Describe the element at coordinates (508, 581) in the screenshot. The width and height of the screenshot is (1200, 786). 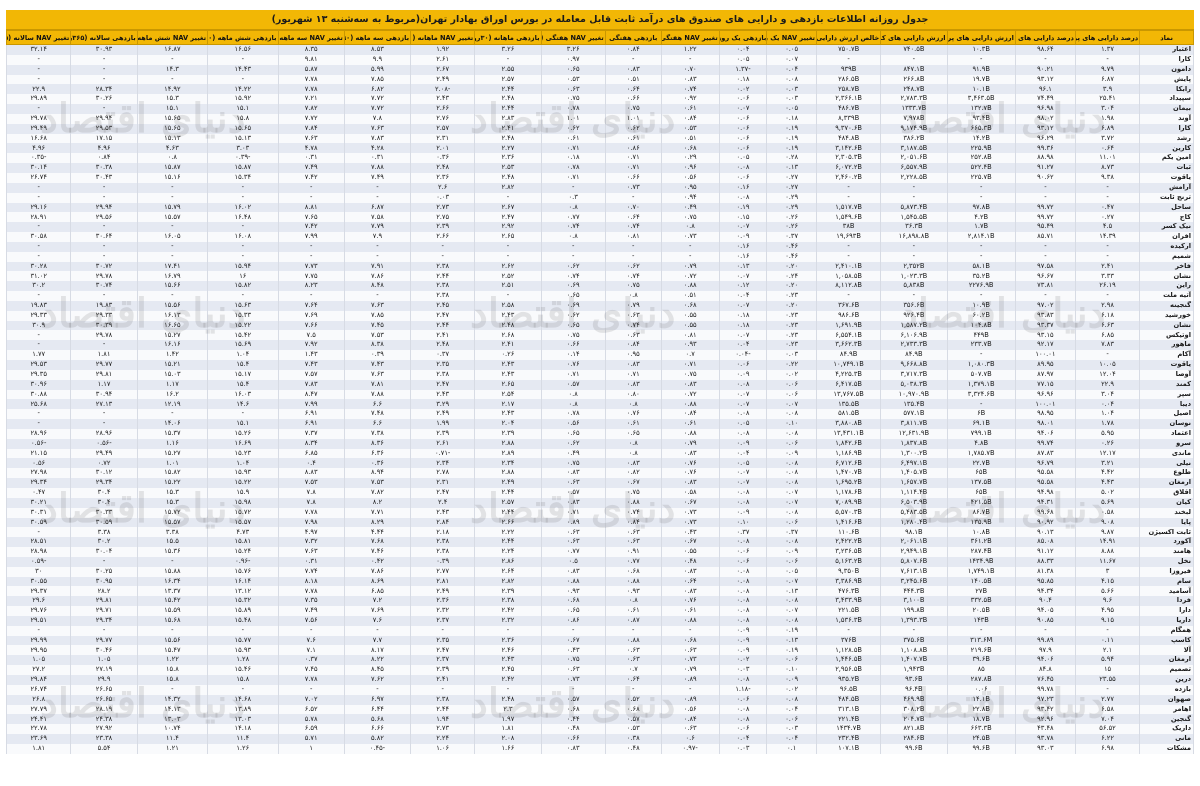
I see `table-cell: ۲.۸۲` at that location.